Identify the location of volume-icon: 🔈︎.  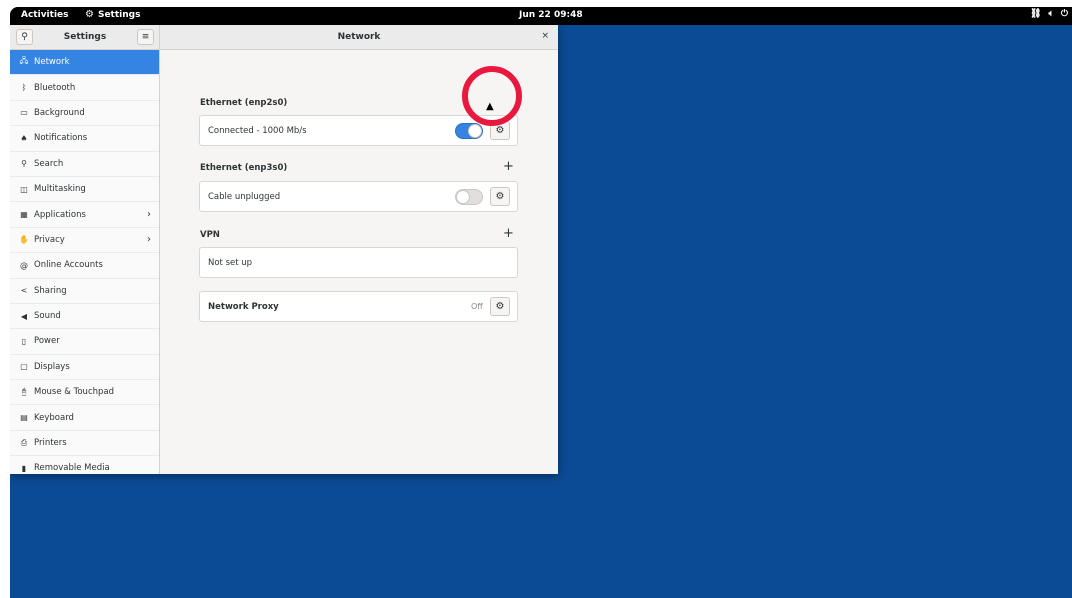
(1051, 14).